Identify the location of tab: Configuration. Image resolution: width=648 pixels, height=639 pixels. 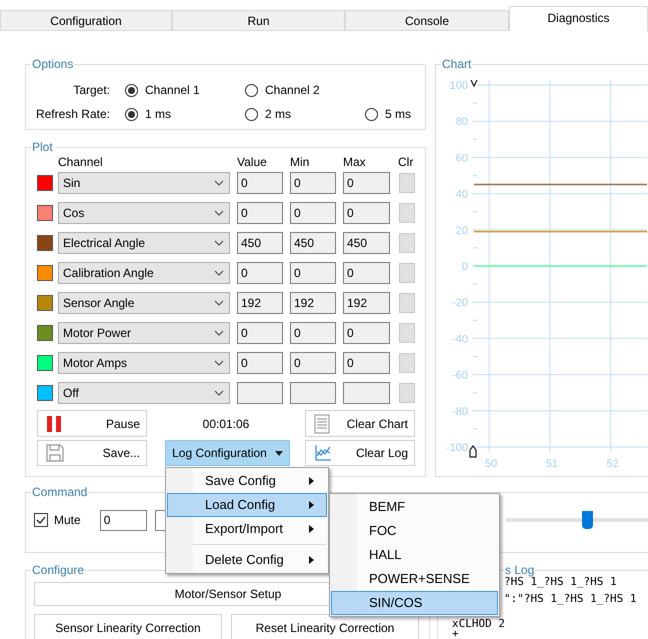
(86, 20).